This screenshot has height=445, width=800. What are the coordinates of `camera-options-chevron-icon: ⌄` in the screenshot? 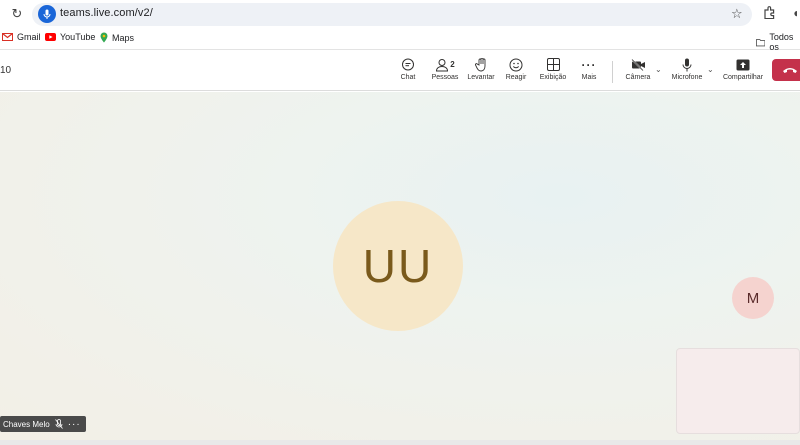 It's located at (658, 69).